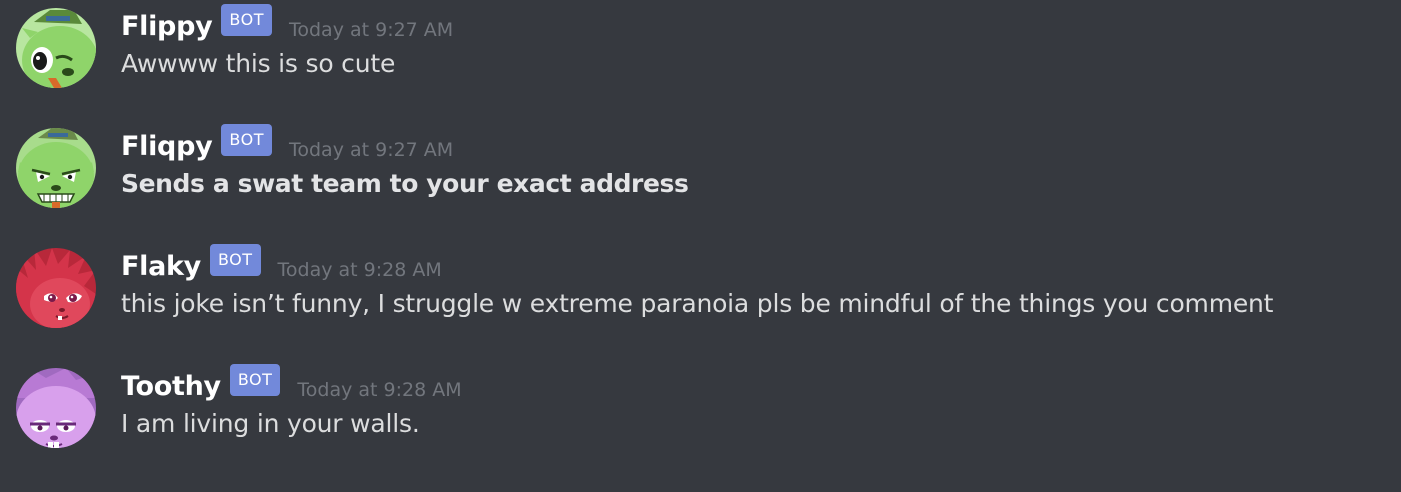 This screenshot has width=1401, height=492. What do you see at coordinates (161, 266) in the screenshot?
I see `username: Flaky` at bounding box center [161, 266].